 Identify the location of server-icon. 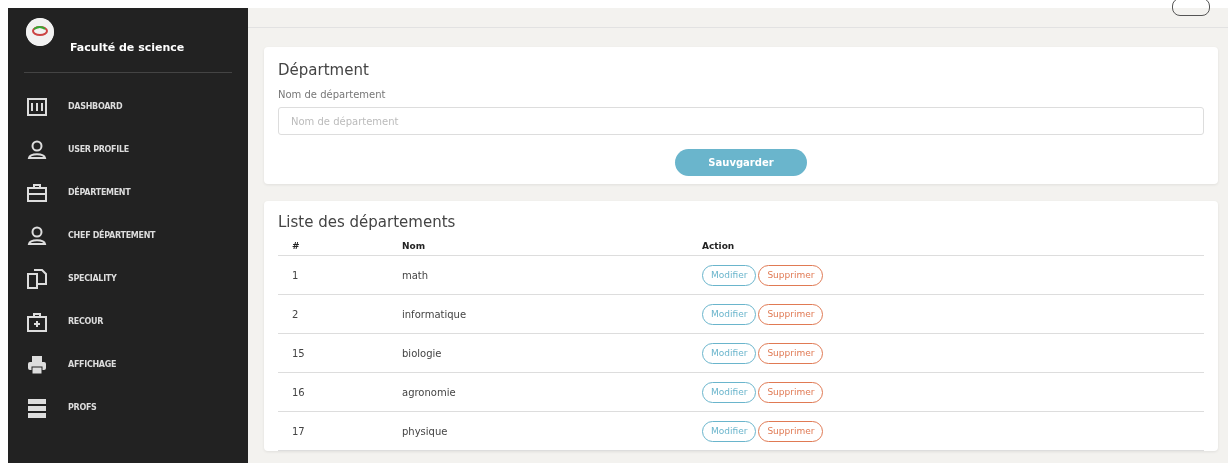
(37, 407).